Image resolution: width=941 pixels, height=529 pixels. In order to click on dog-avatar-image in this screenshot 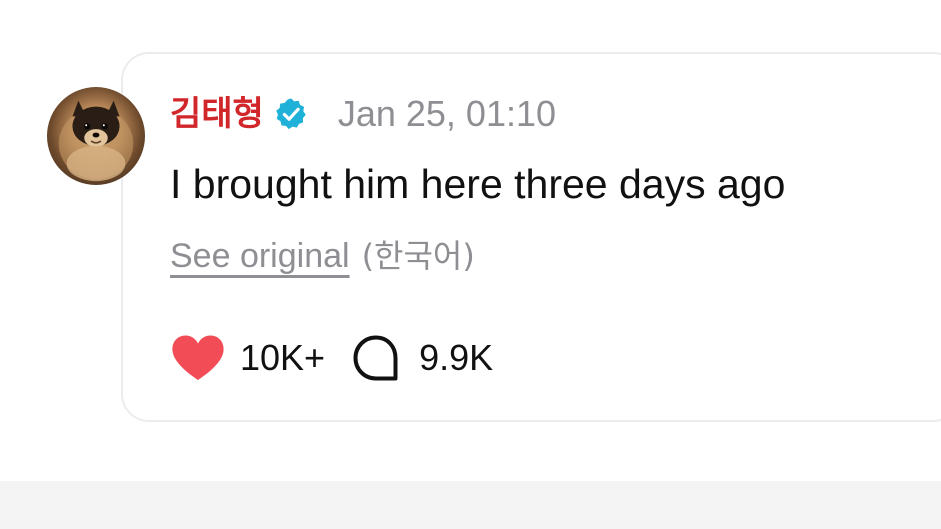, I will do `click(96, 141)`.